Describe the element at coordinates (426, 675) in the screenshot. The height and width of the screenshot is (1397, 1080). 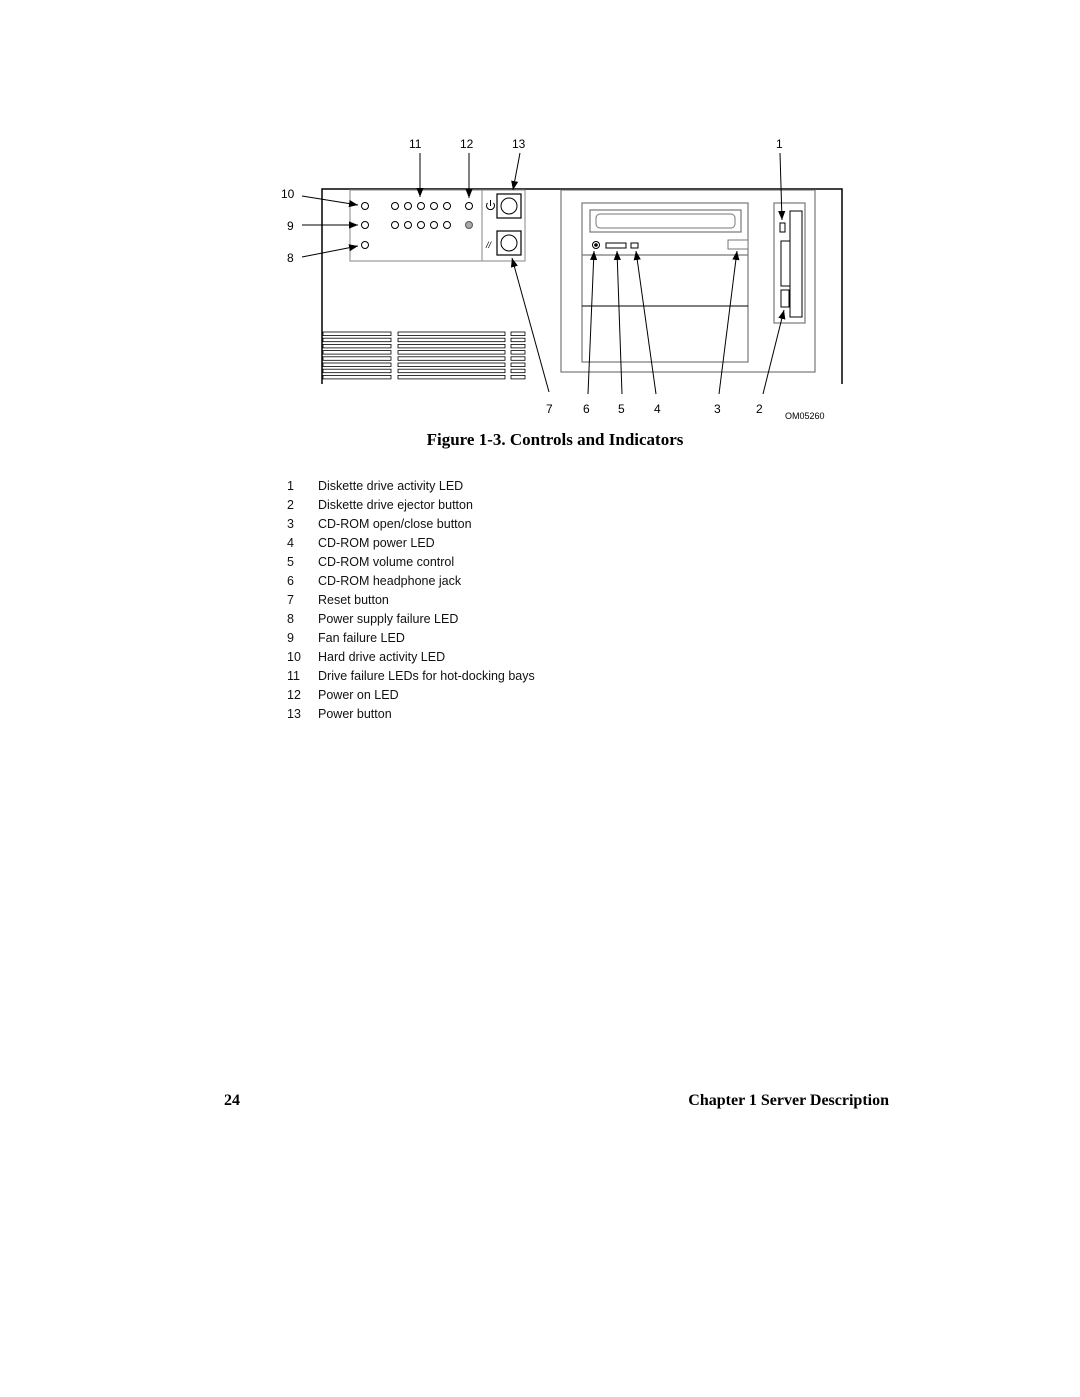
I see `legend-text: Drive failure LEDs for hot-docking bays` at that location.